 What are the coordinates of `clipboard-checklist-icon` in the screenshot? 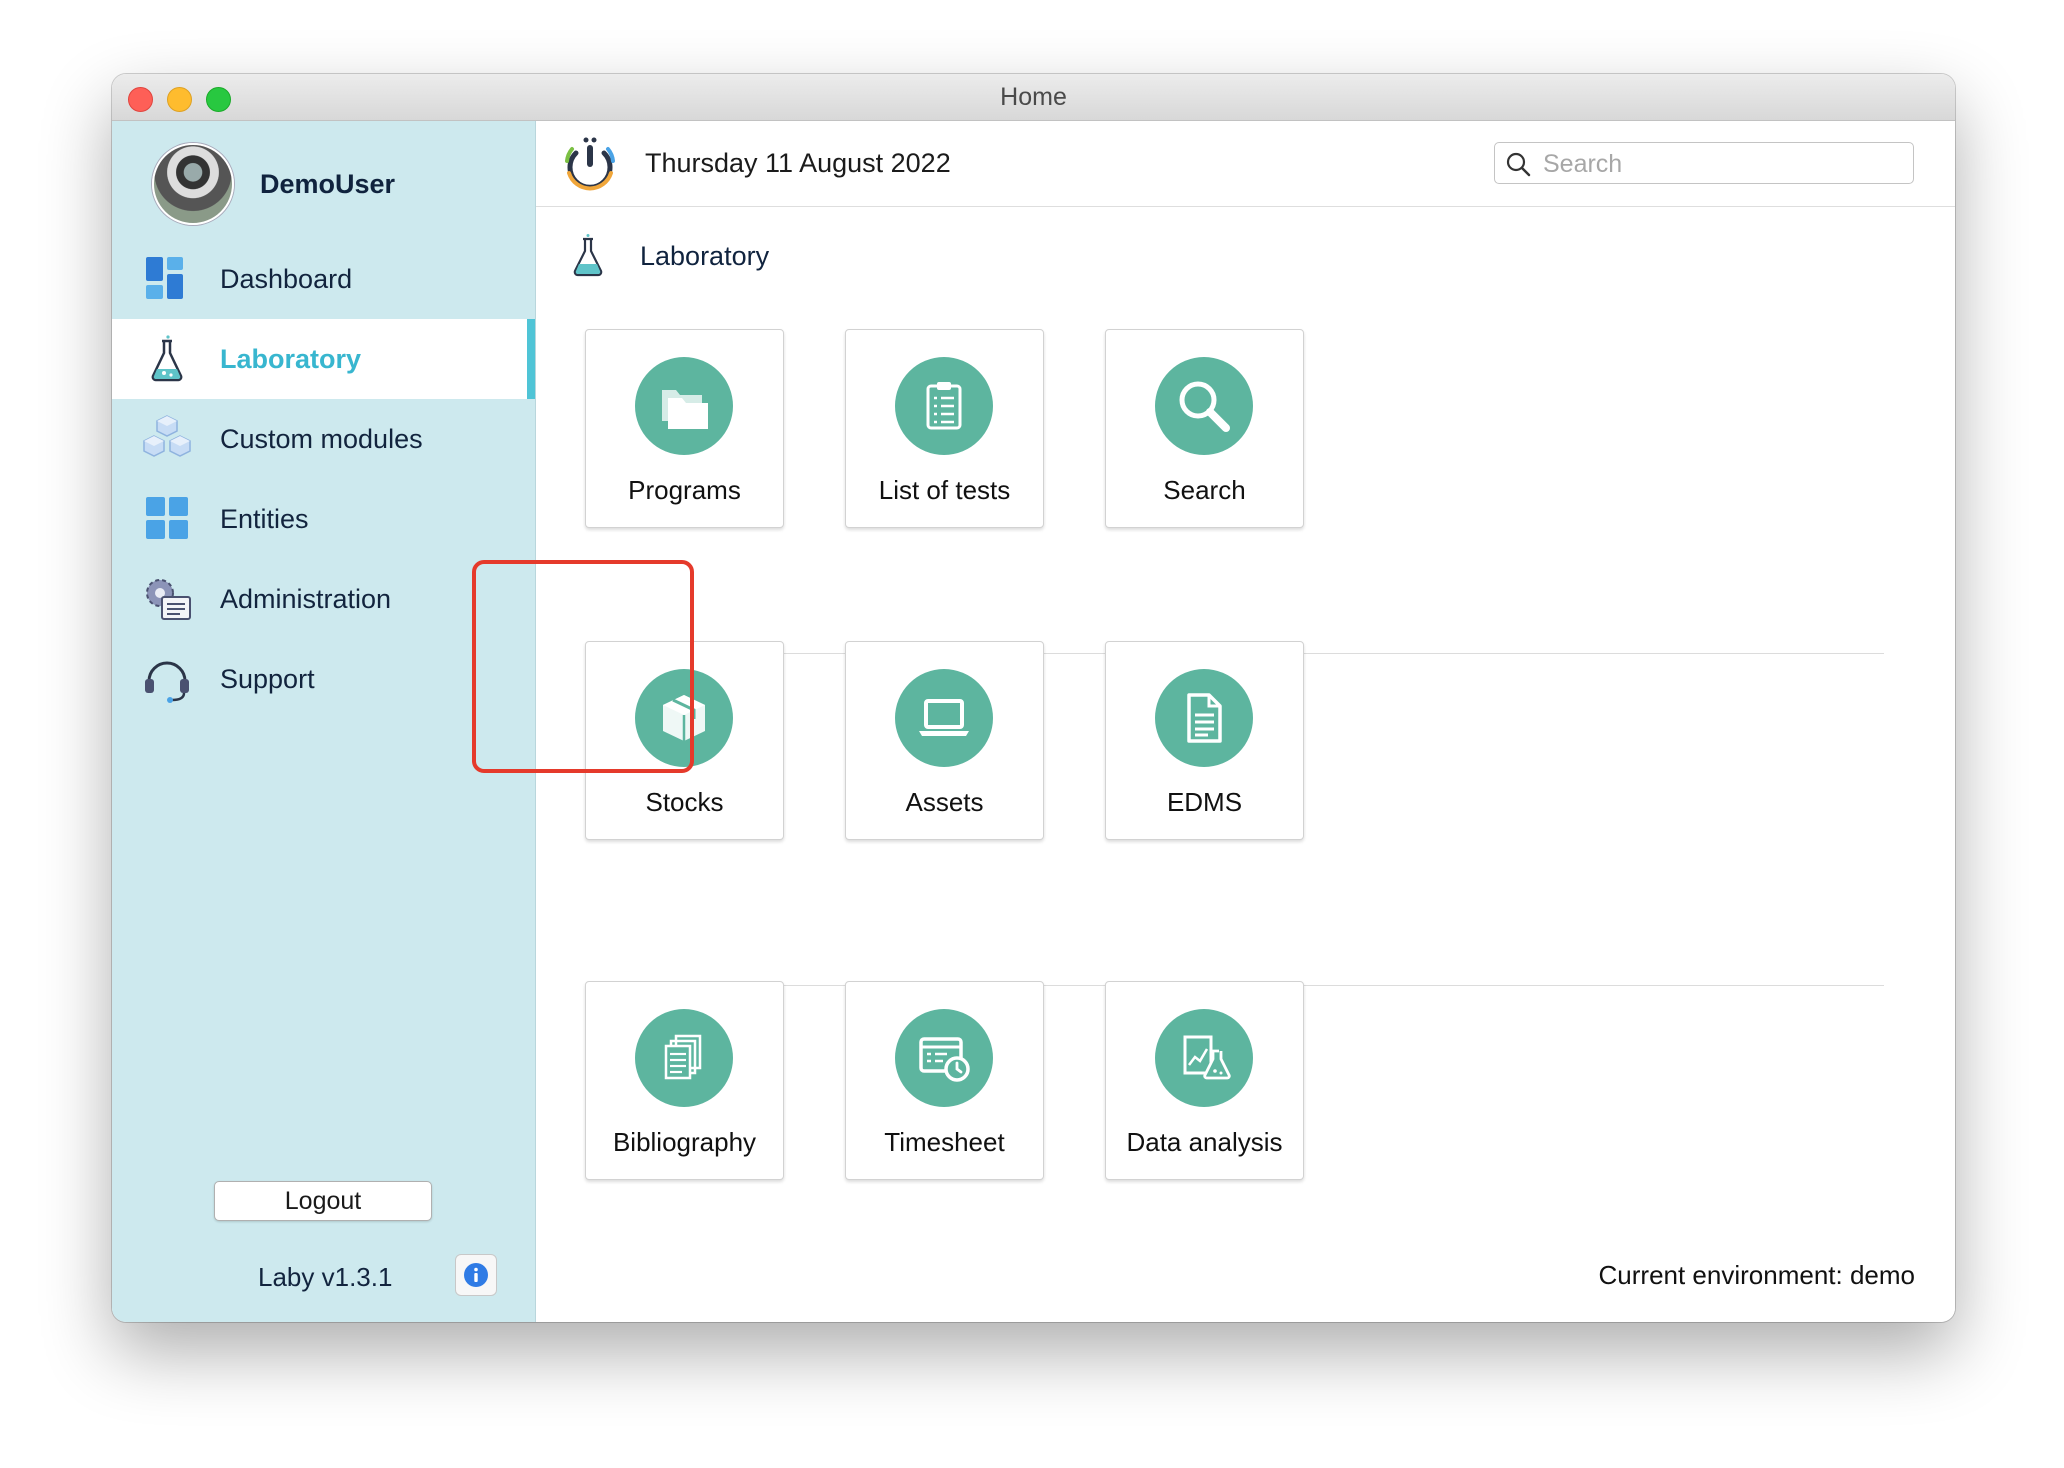 It's located at (944, 406).